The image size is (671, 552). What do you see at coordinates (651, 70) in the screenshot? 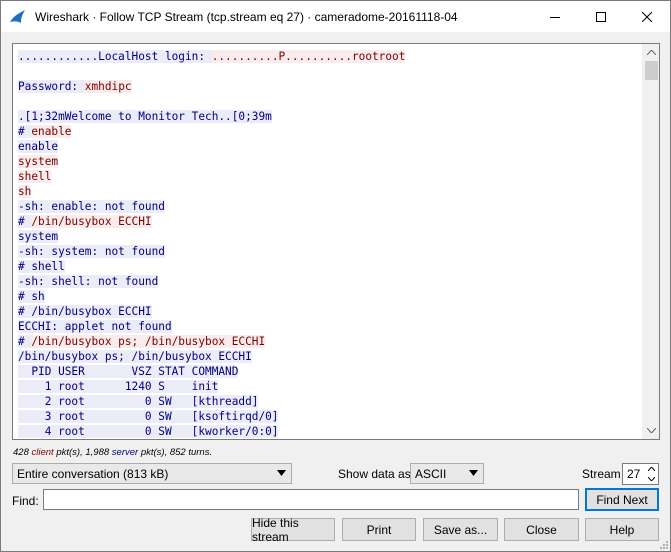
I see `scrollbar-thumb` at bounding box center [651, 70].